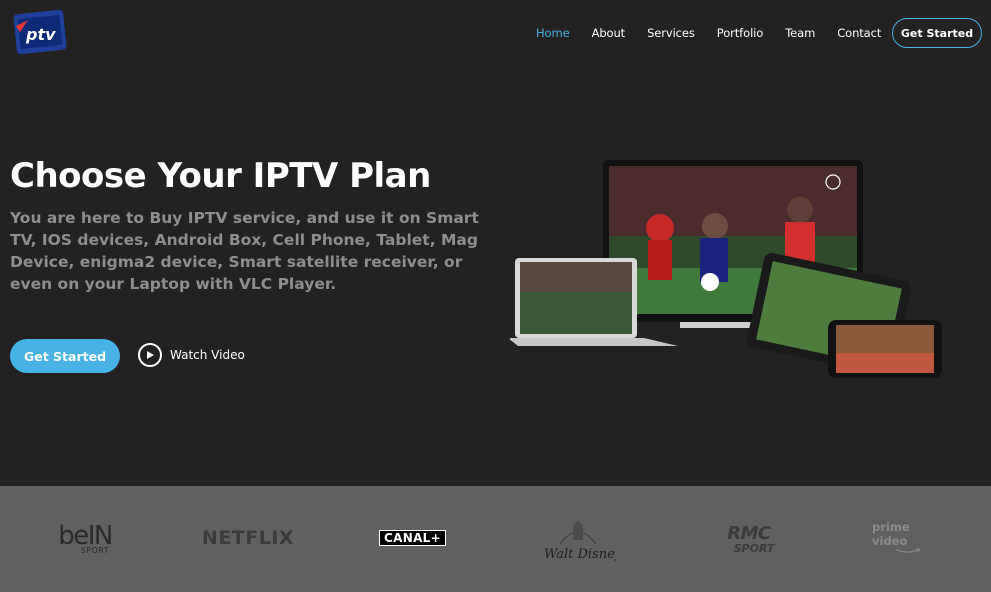  Describe the element at coordinates (740, 33) in the screenshot. I see `nav-portfolio: Portfolio` at that location.